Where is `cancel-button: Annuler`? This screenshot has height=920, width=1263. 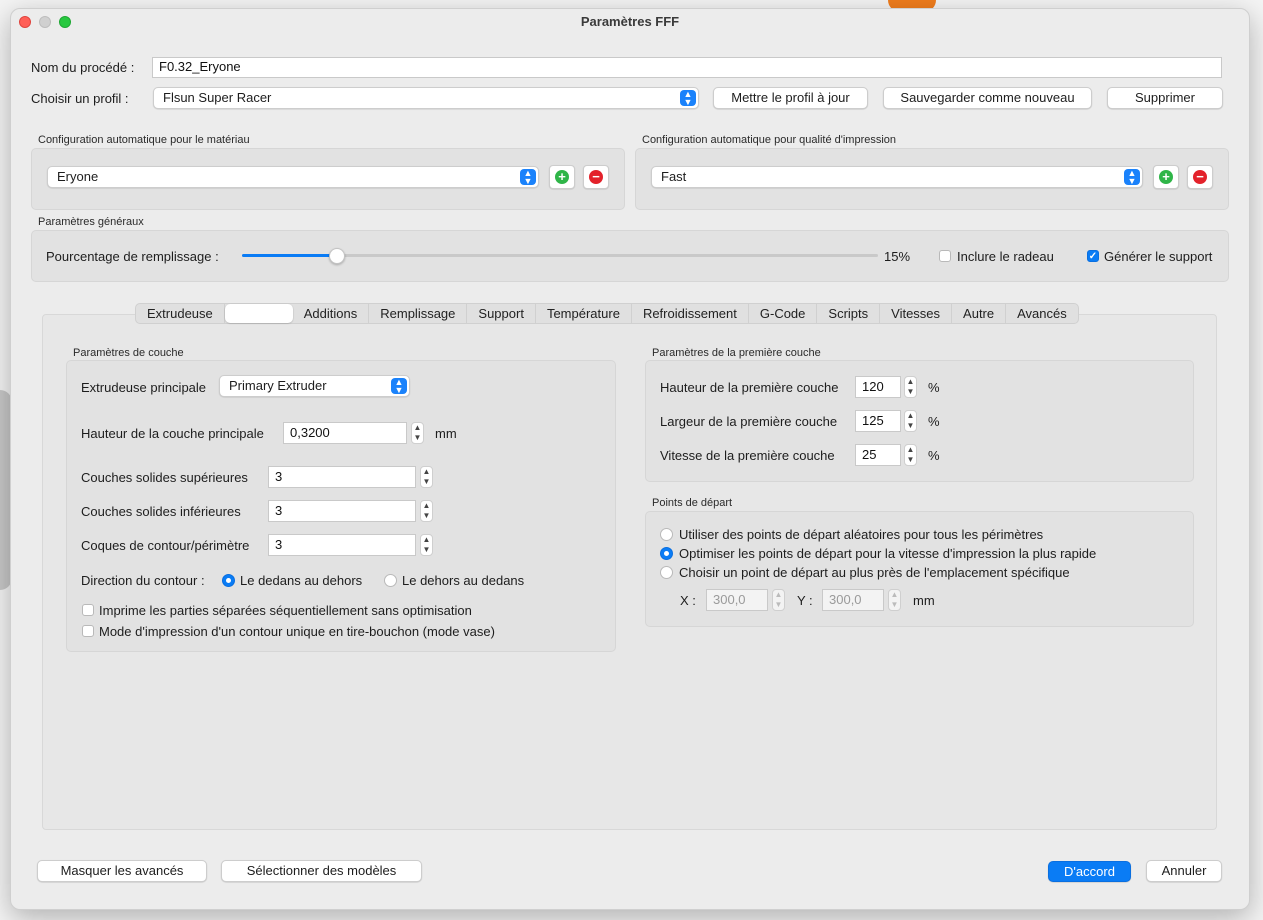
cancel-button: Annuler is located at coordinates (1184, 871).